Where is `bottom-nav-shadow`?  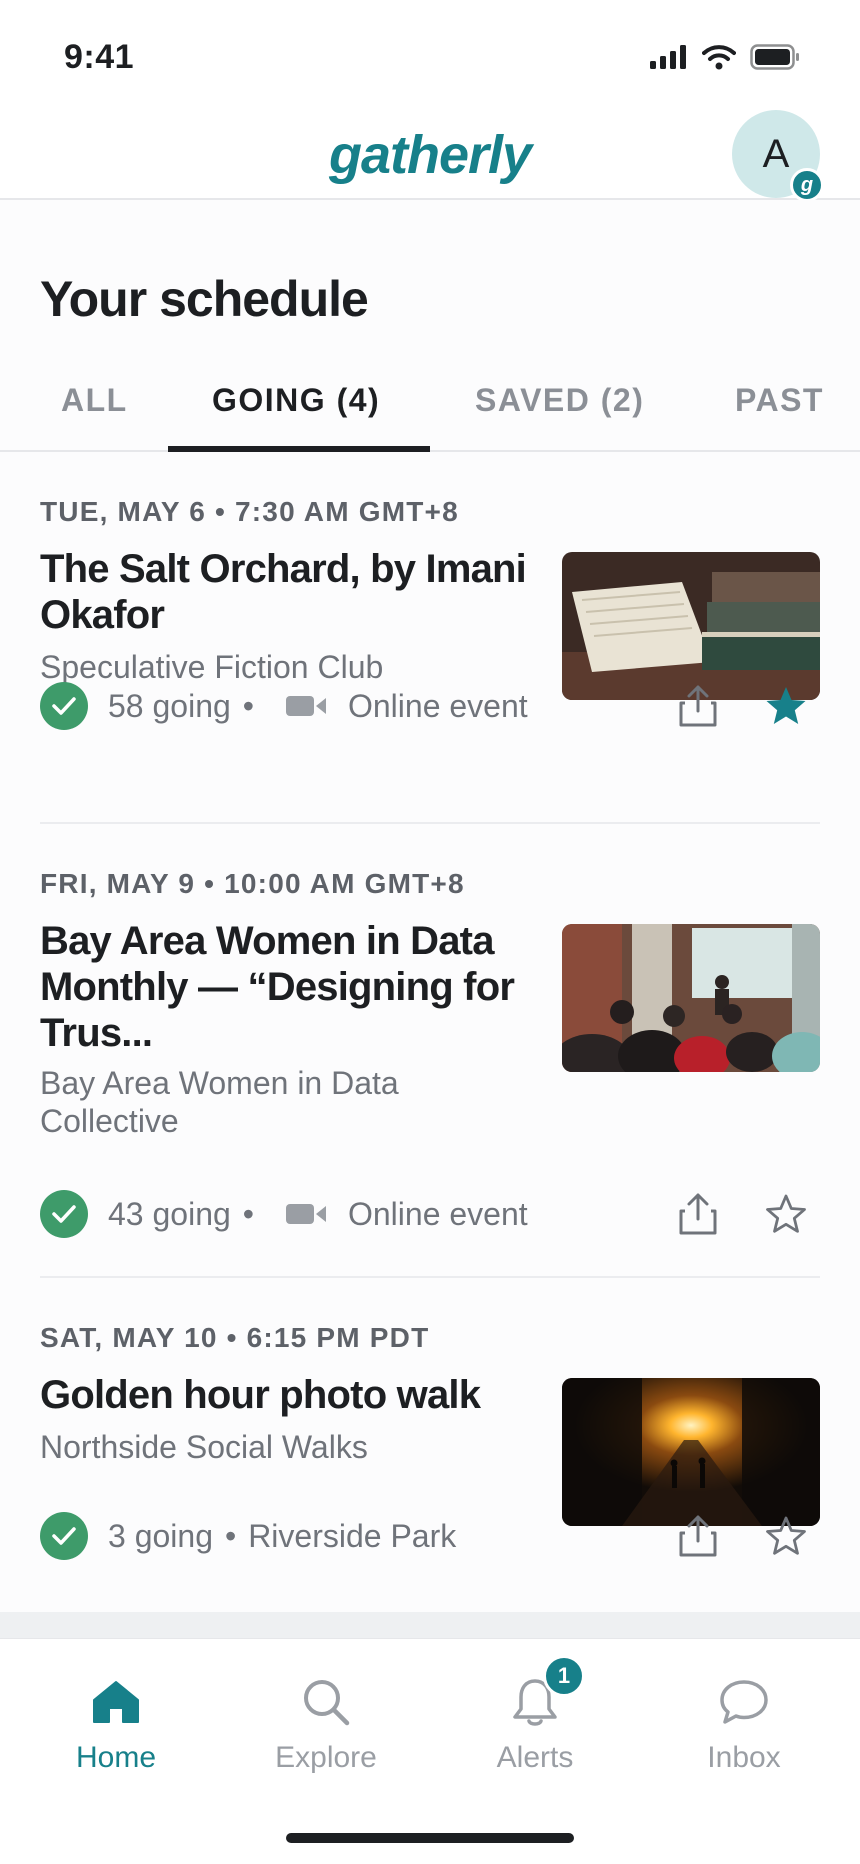
bottom-nav-shadow is located at coordinates (430, 1625).